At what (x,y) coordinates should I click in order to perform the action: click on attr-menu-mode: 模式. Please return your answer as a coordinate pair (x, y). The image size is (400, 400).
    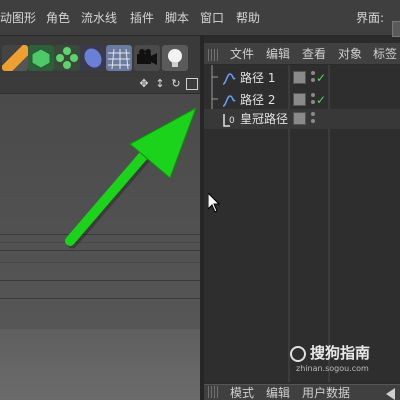
    Looking at the image, I should click on (242, 392).